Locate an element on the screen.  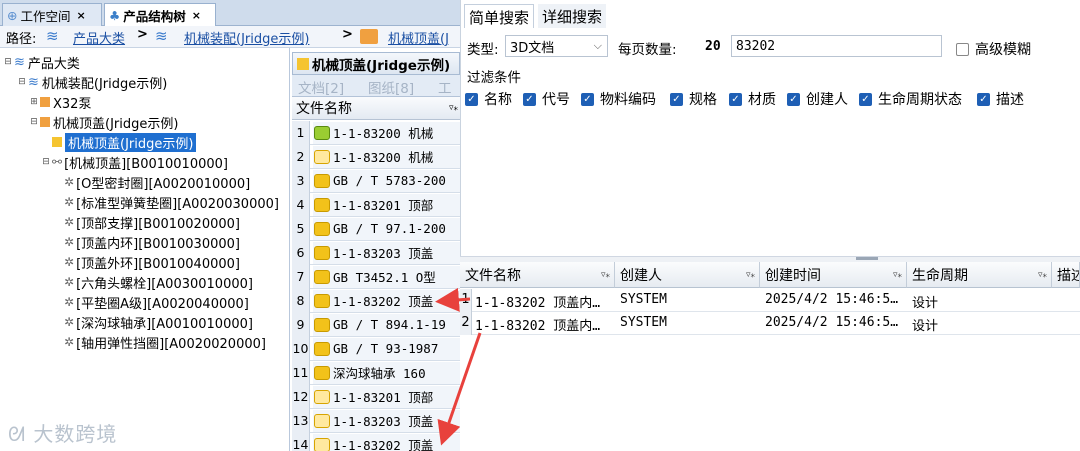
watermark: ᘛ 大数跨境 is located at coordinates (62, 432).